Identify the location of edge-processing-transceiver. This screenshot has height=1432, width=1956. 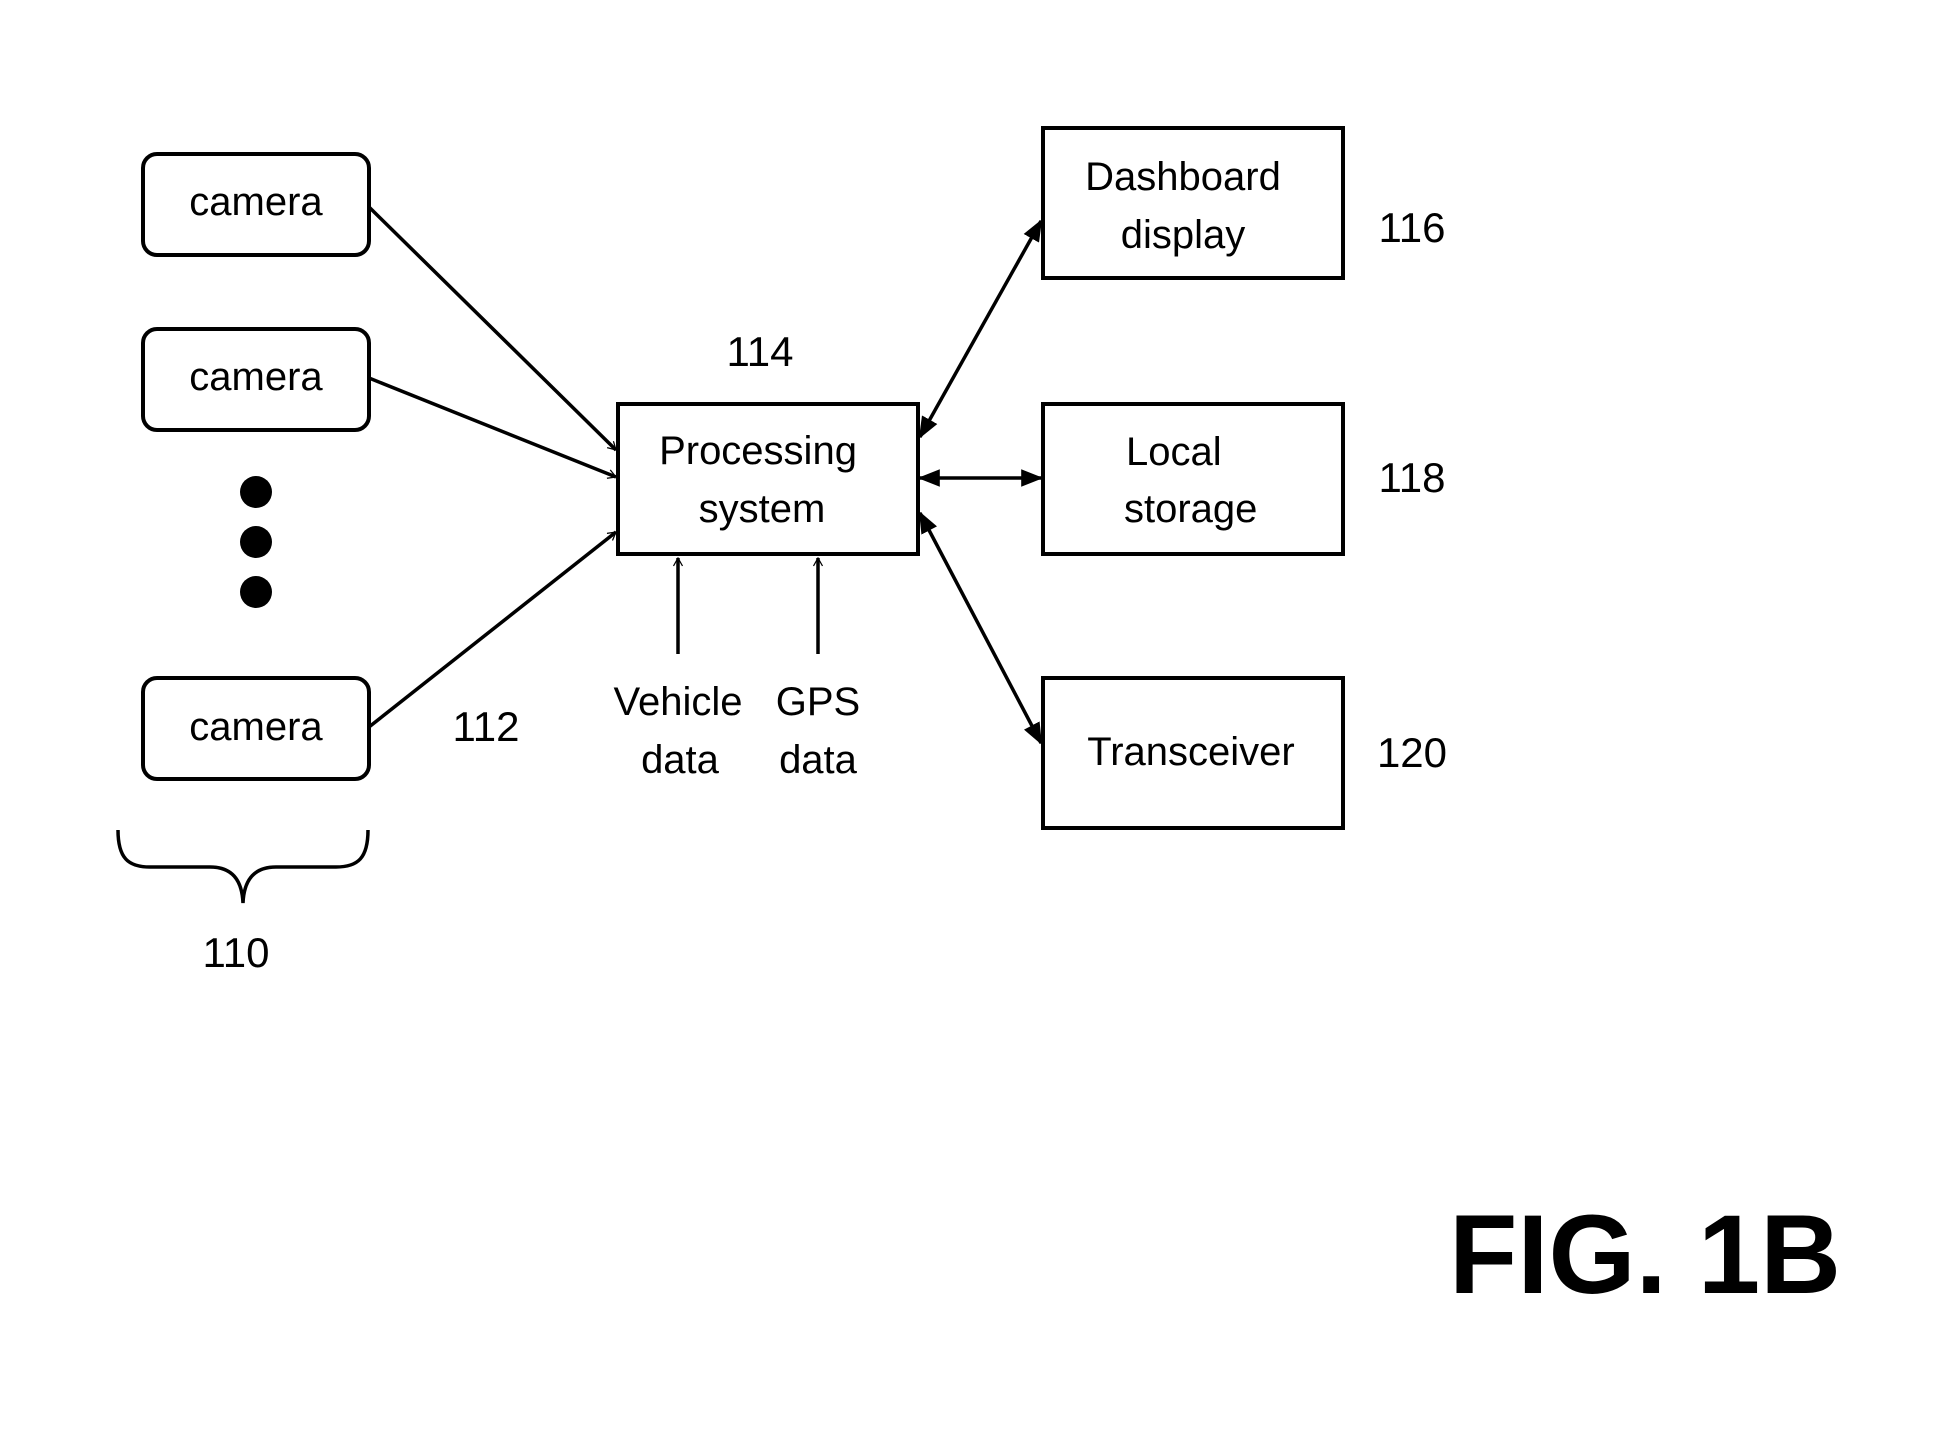
(980, 628).